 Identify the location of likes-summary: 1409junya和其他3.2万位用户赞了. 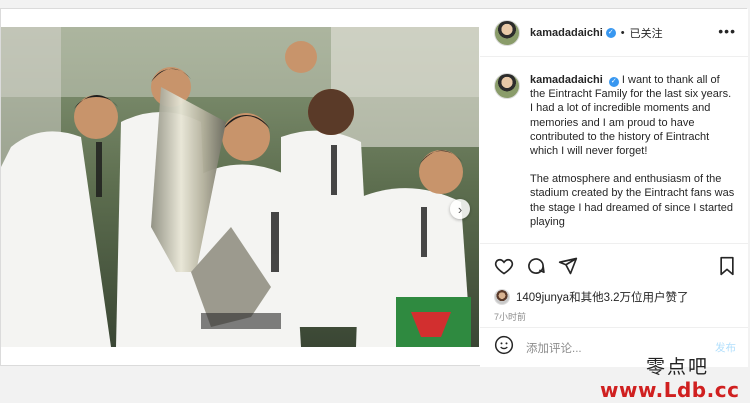
(591, 297).